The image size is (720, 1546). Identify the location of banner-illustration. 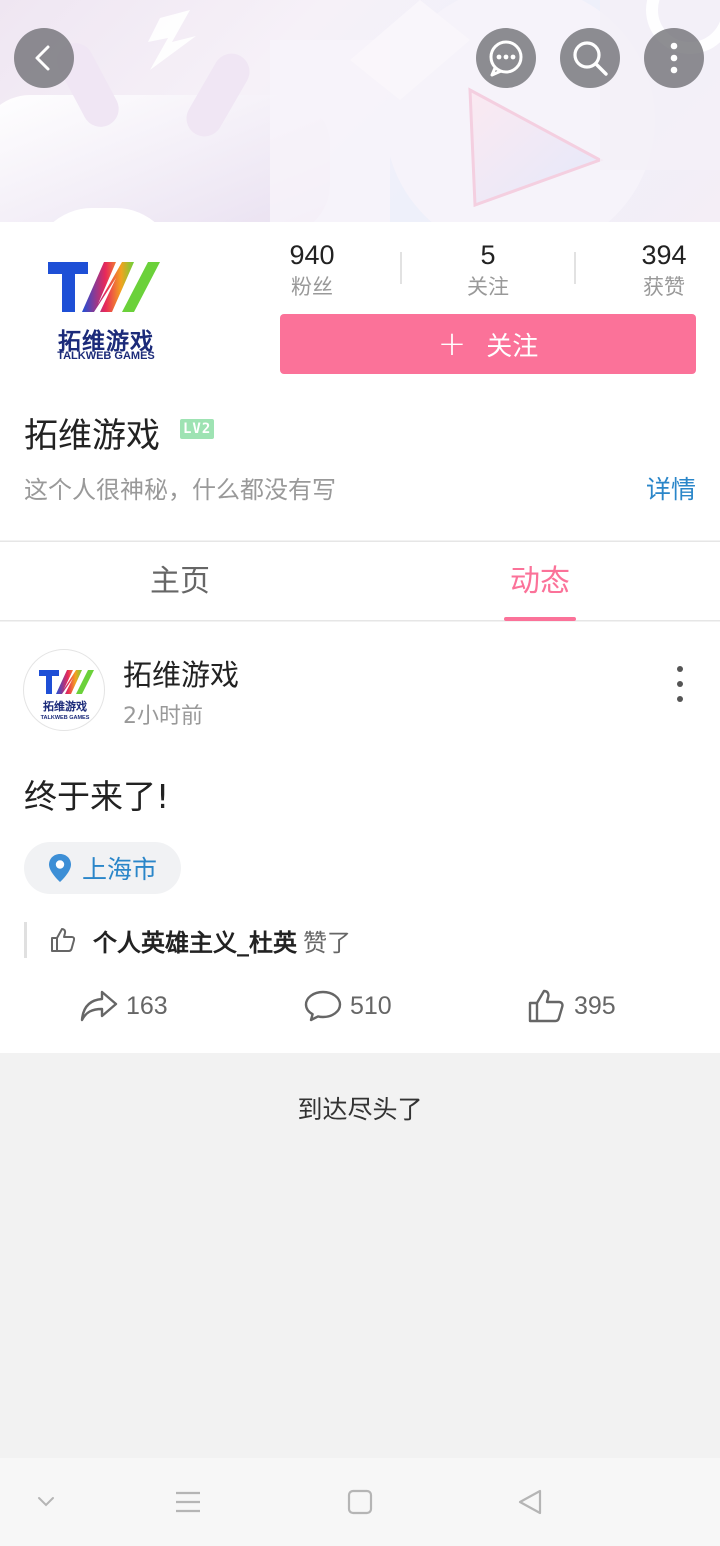
(360, 111).